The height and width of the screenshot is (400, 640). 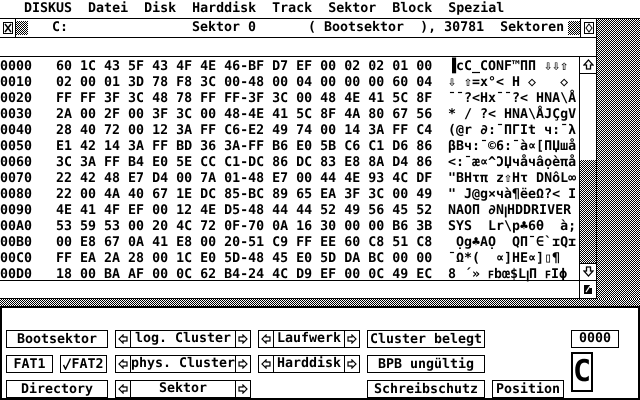 I want to click on ascii-cell-text: ⇩ ⇧=x°< H ◇ ◇, so click(x=508, y=82).